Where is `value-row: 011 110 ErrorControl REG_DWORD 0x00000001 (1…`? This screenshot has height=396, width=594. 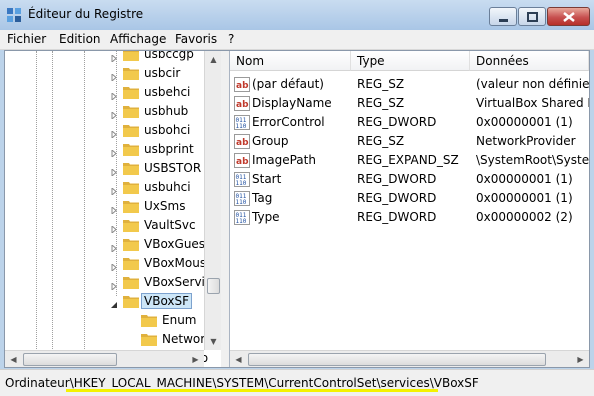
value-row: 011 110 ErrorControl REG_DWORD 0x00000001 (1… is located at coordinates (409, 122).